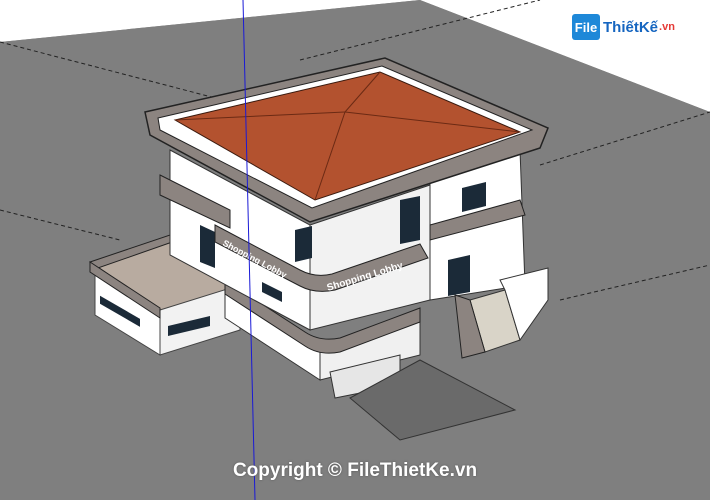 This screenshot has height=500, width=710. What do you see at coordinates (586, 27) in the screenshot?
I see `logo-badge: File` at bounding box center [586, 27].